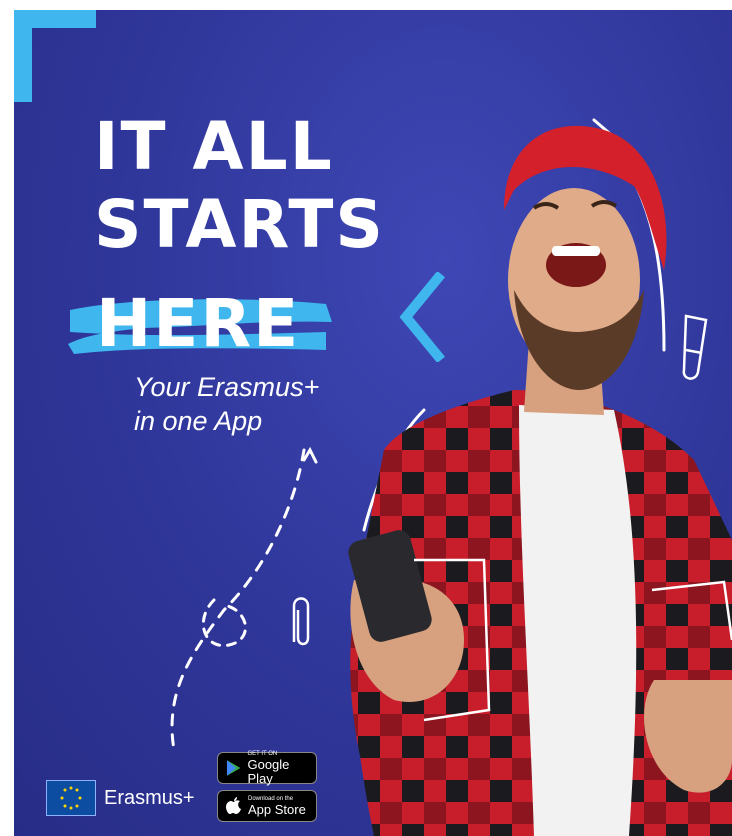 The image size is (732, 836). What do you see at coordinates (71, 798) in the screenshot?
I see `eu-flag-icon` at bounding box center [71, 798].